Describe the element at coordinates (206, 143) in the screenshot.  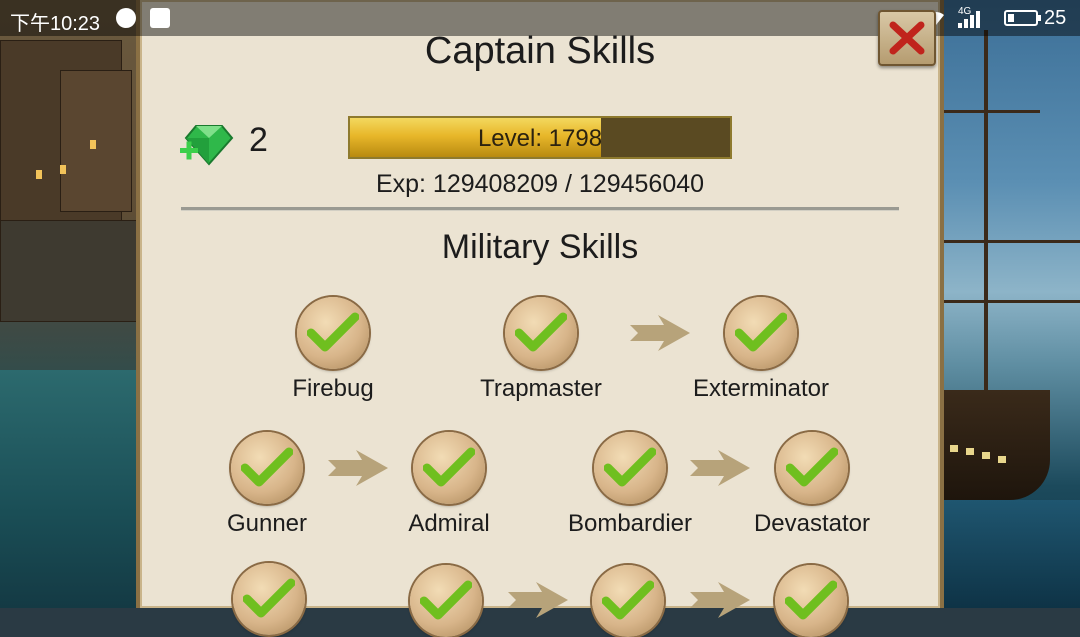
I see `add-gems-icon` at that location.